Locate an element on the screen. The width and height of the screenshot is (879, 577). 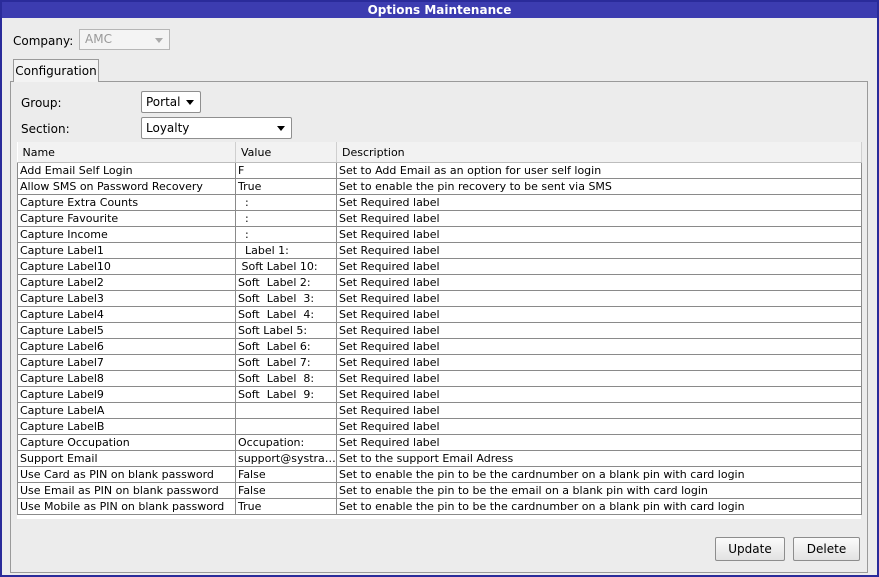
value-cell: Soft Label 4: is located at coordinates (286, 314).